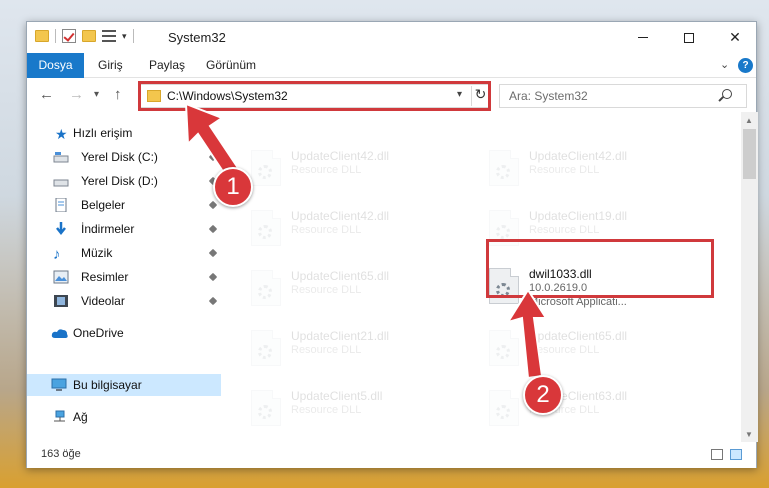 The width and height of the screenshot is (769, 488). I want to click on sidebar-item-label: Videolar, so click(103, 301).